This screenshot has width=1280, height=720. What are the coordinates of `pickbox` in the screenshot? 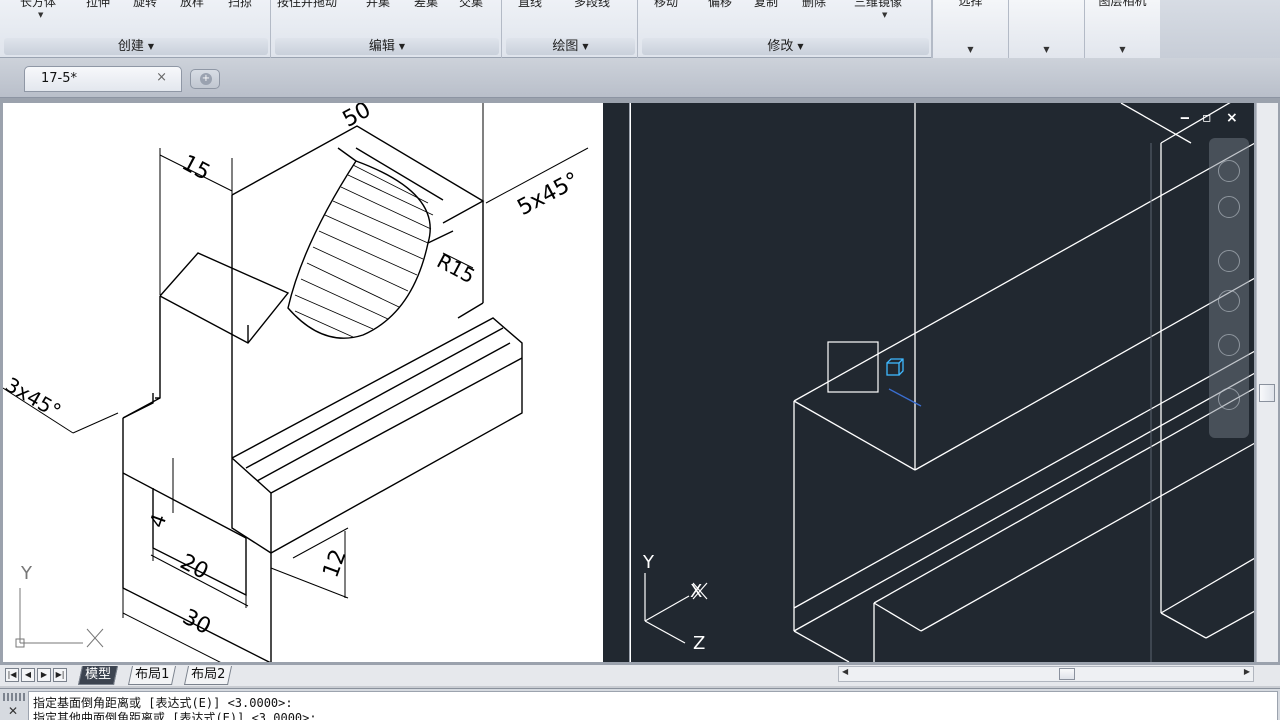 It's located at (853, 367).